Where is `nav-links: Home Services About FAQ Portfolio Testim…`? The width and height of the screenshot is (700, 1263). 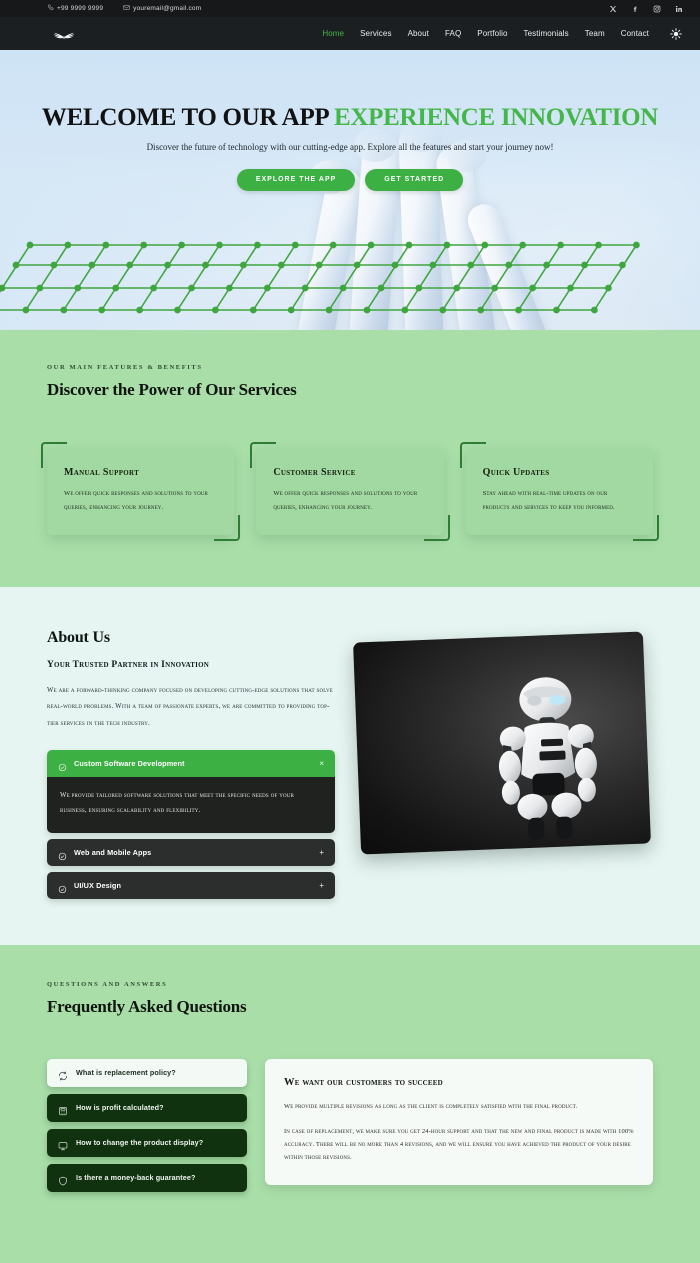 nav-links: Home Services About FAQ Portfolio Testim… is located at coordinates (485, 33).